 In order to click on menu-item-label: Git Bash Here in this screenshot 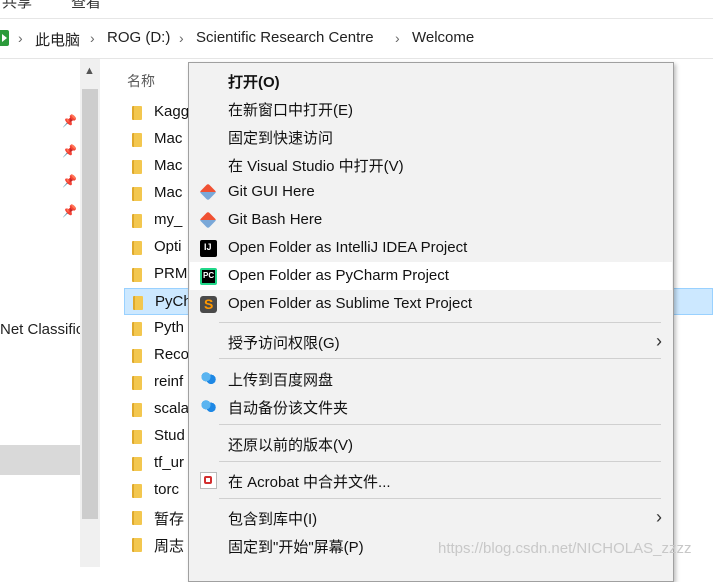, I will do `click(275, 219)`.